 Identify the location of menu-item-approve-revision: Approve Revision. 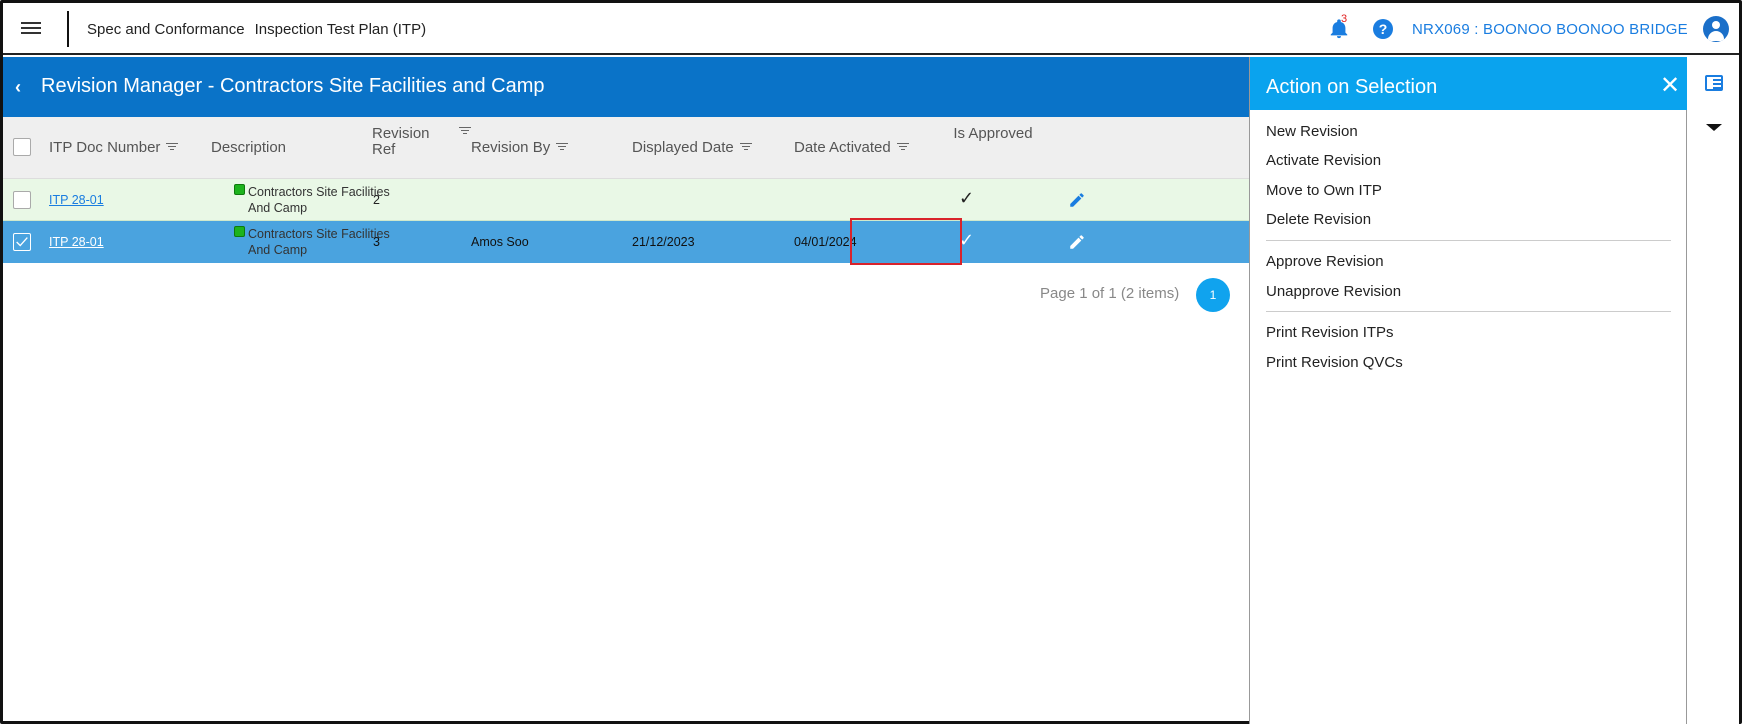
(1325, 261).